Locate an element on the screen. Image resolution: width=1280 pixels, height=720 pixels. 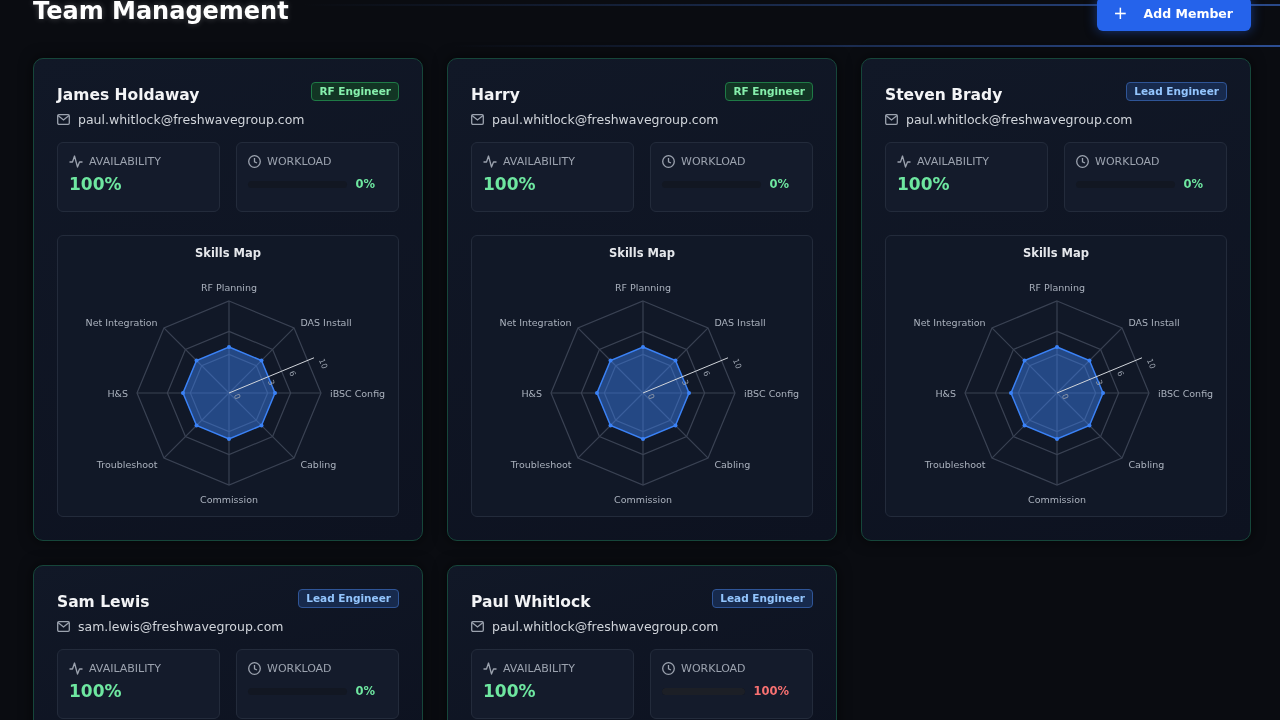
member-name: Sam Lewis is located at coordinates (103, 602).